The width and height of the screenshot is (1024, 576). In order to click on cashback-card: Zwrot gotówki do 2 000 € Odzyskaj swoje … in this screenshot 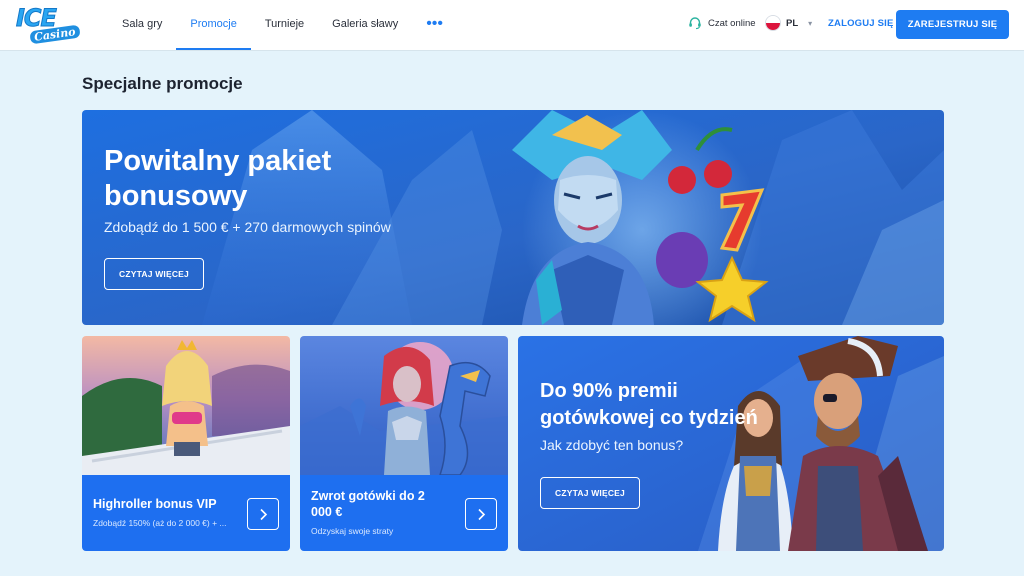, I will do `click(404, 443)`.